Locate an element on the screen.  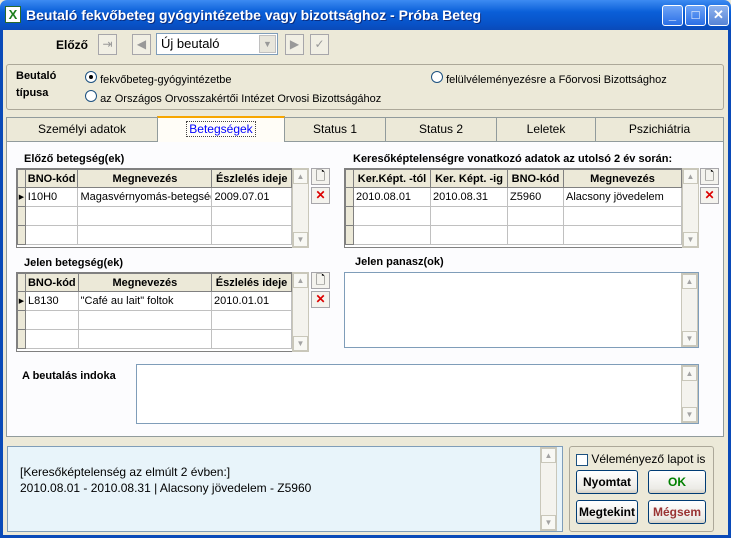
chevron-down-icon: ▼ is located at coordinates (267, 44).